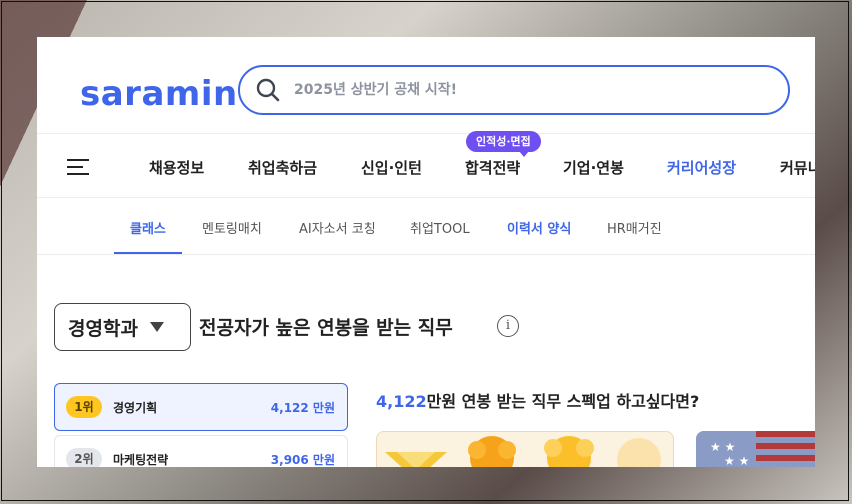 The image size is (852, 504). I want to click on info-icon: i, so click(508, 326).